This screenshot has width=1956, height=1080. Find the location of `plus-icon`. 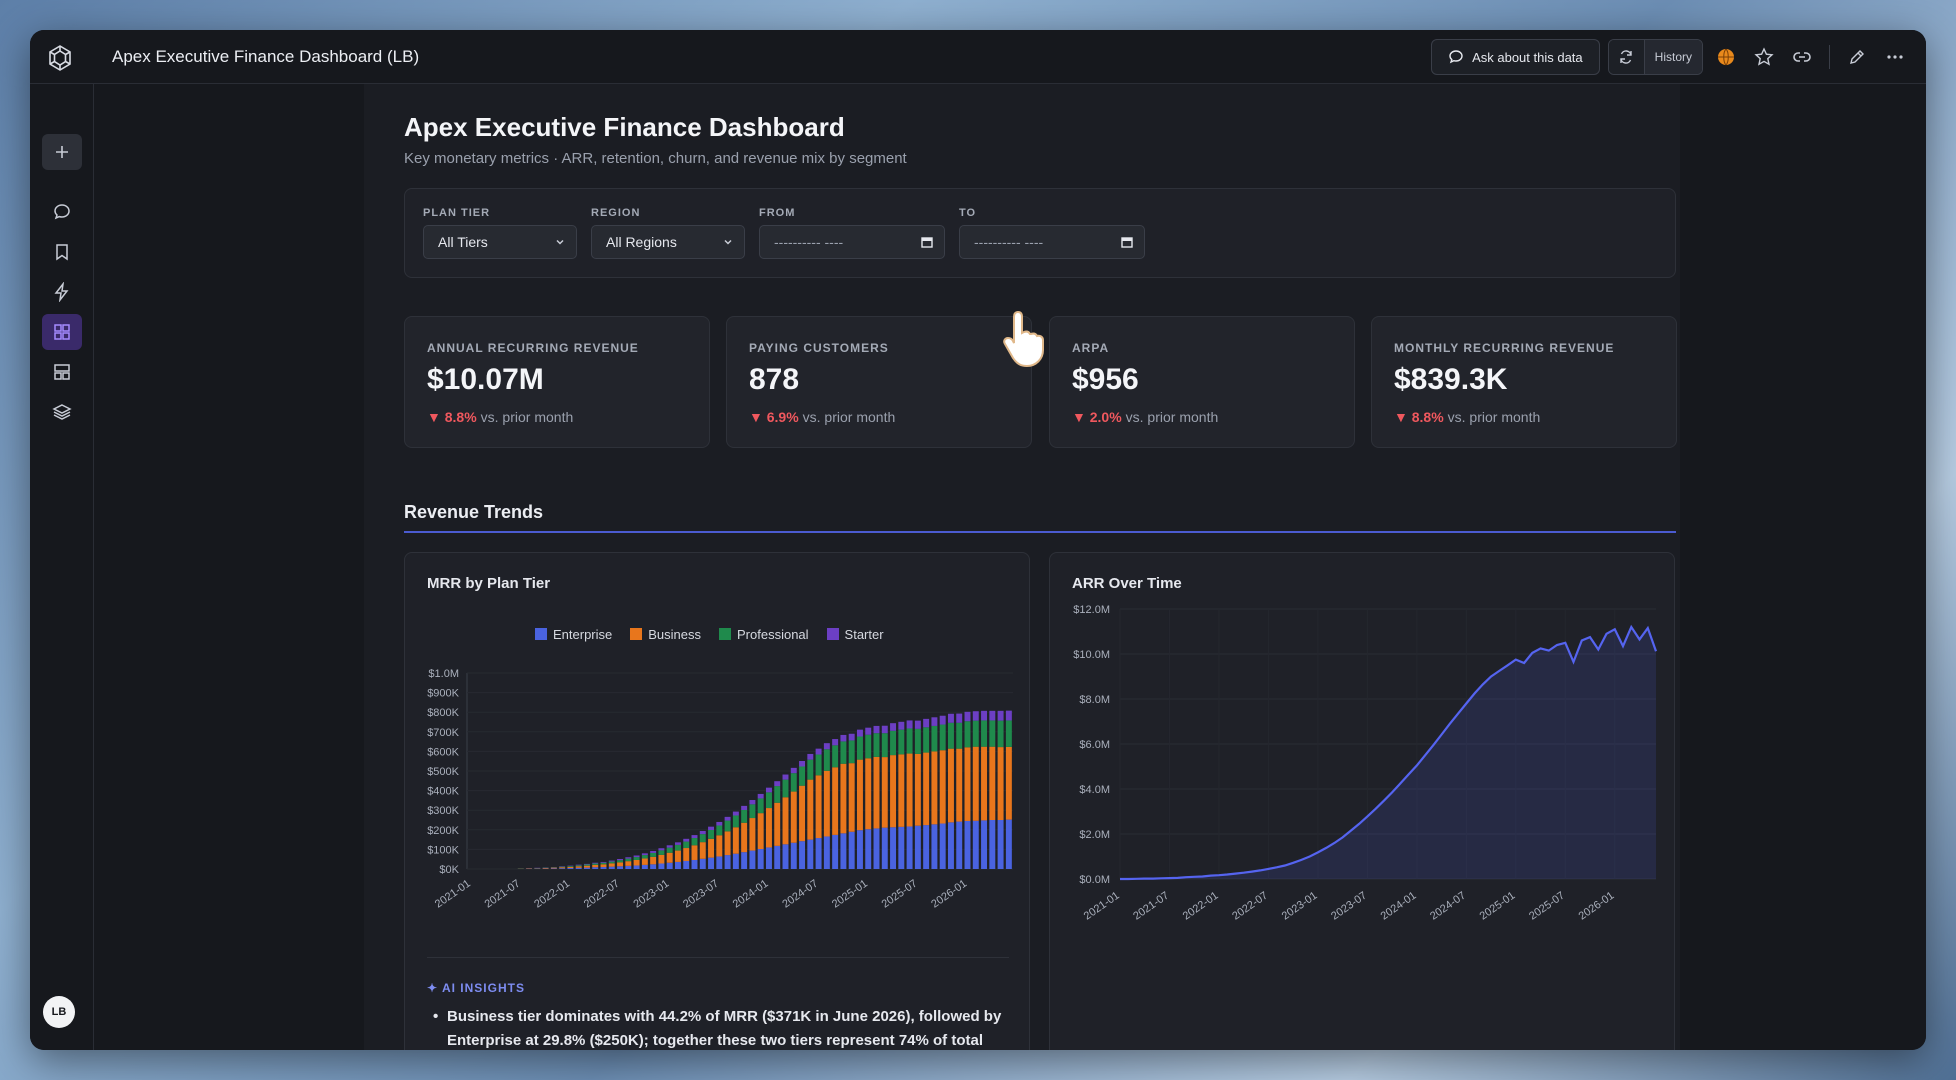

plus-icon is located at coordinates (62, 152).